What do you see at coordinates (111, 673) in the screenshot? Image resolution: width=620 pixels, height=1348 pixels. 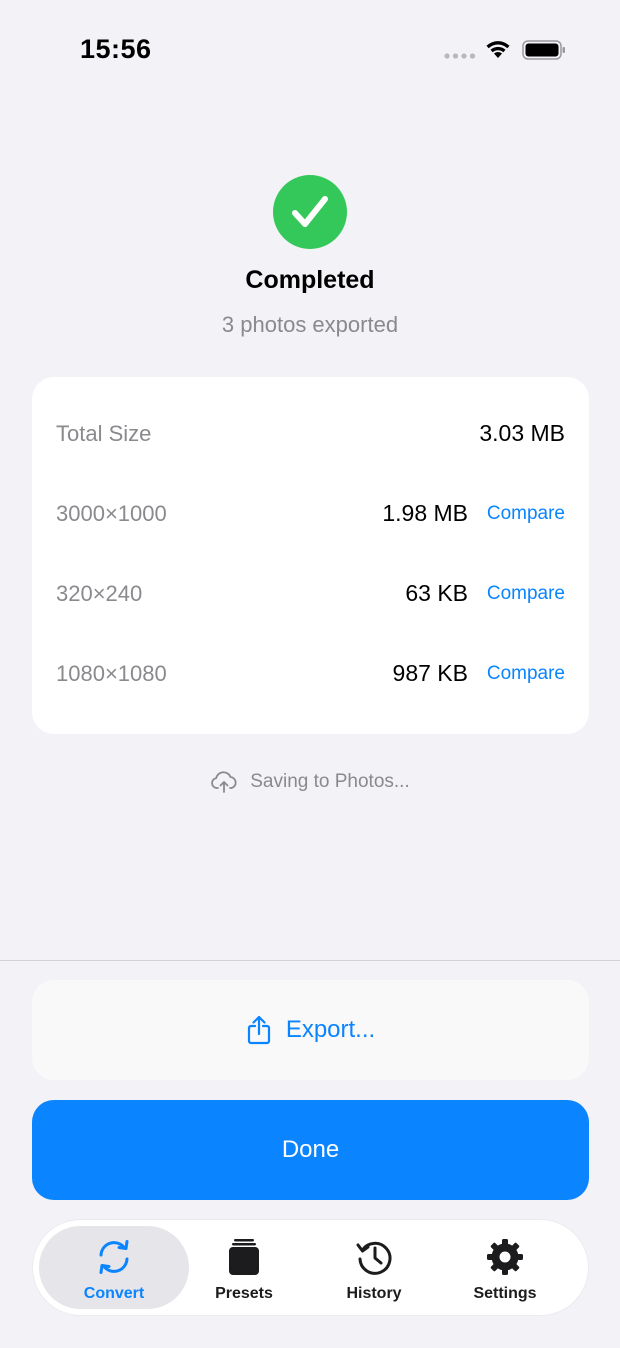 I see `item-dimensions: 1080×1080` at bounding box center [111, 673].